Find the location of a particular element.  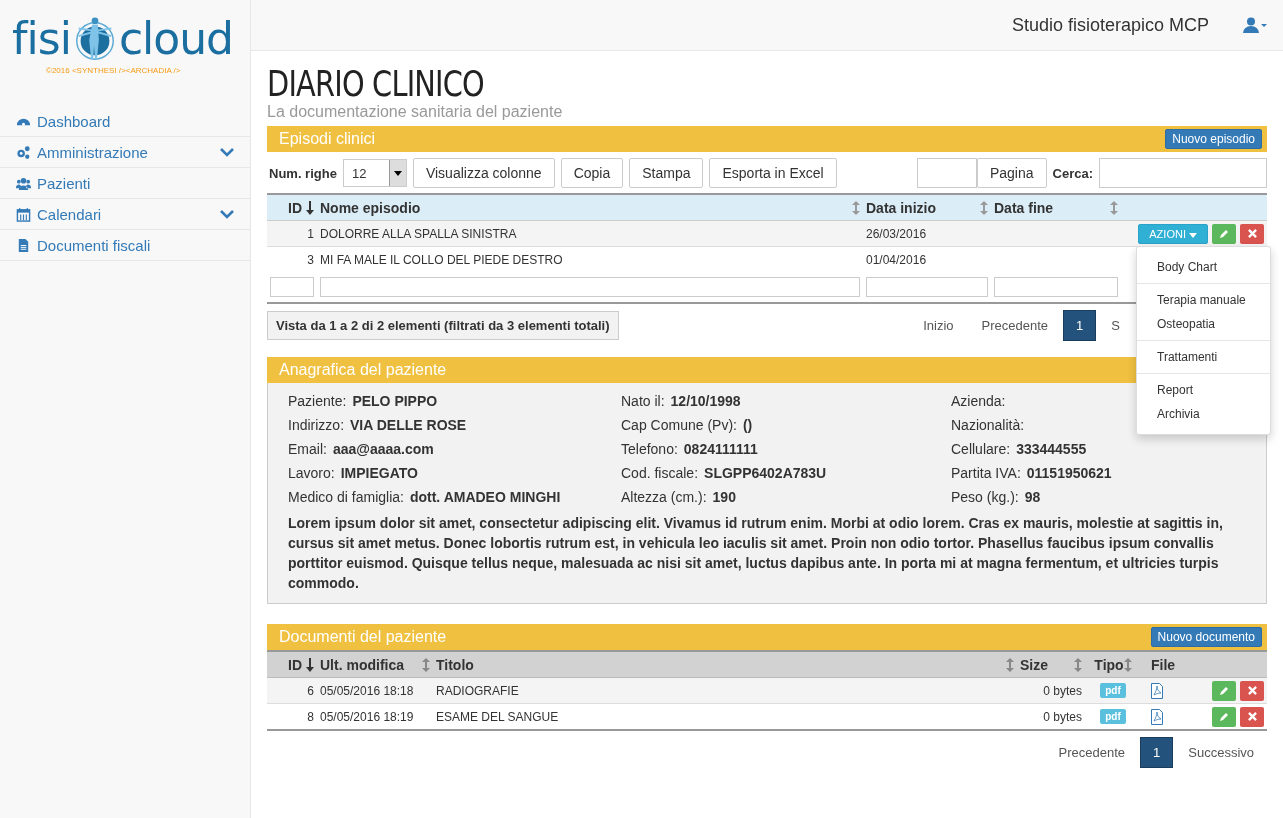

logo-text: fisi is located at coordinates (41, 39).